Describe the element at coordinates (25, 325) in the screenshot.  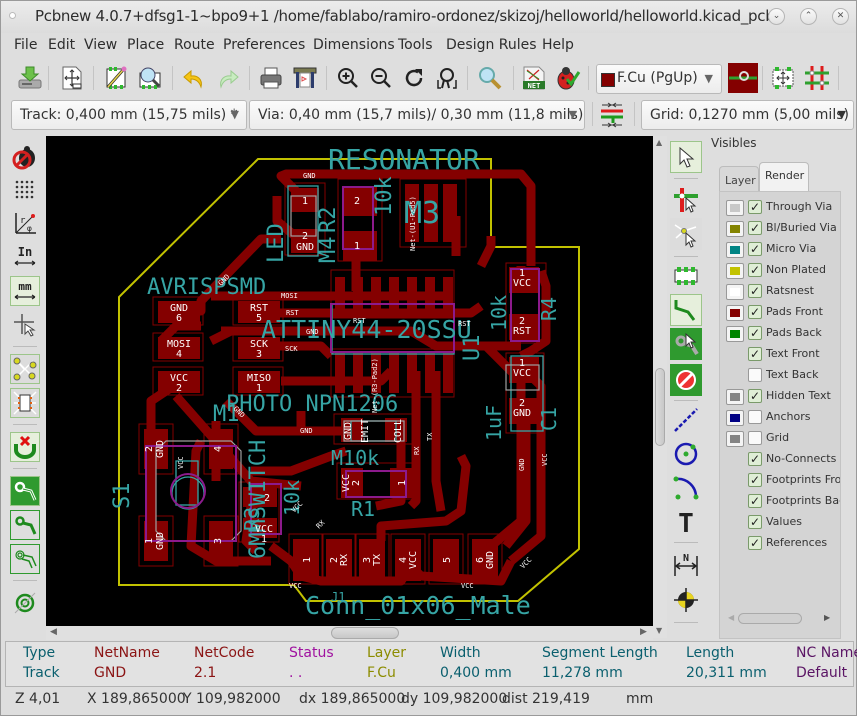
I see `cursor-shape-icon` at that location.